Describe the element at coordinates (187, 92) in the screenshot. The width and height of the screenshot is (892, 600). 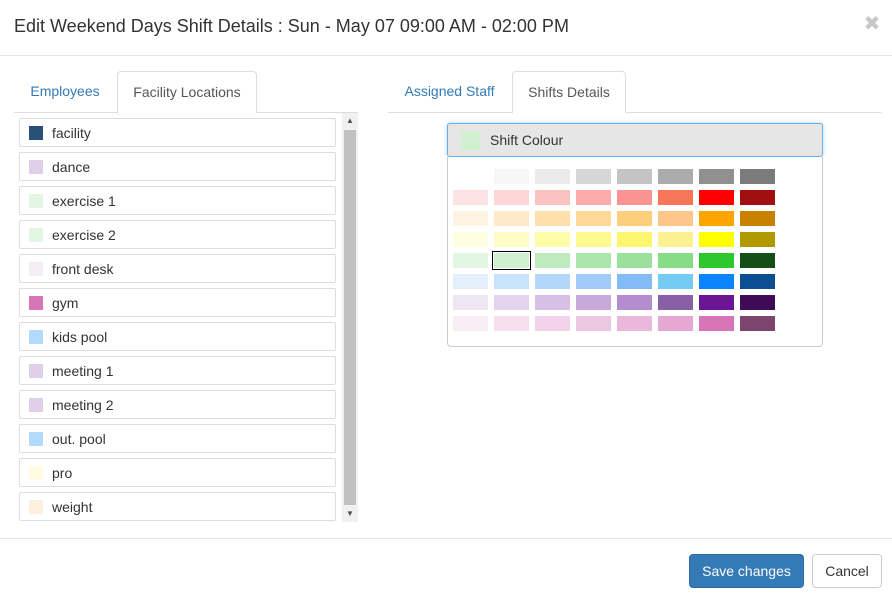
I see `tab-facility-locations: Facility Locations` at that location.